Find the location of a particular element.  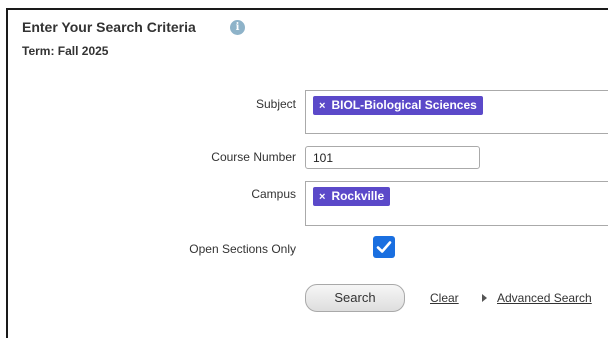

open-sections-label: Open Sections Only is located at coordinates (242, 249).